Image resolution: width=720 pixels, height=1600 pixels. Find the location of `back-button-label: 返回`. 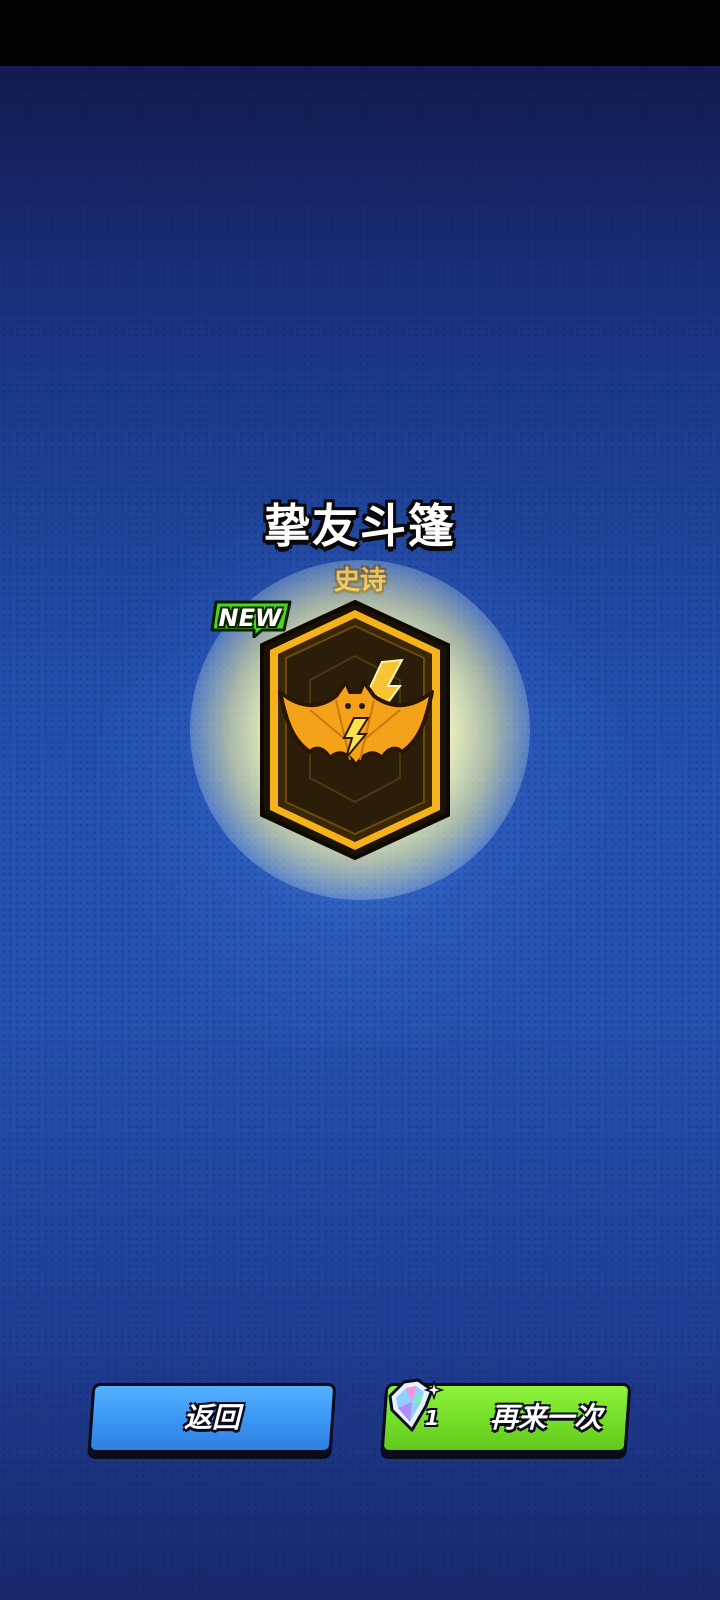

back-button-label: 返回 is located at coordinates (211, 1417).